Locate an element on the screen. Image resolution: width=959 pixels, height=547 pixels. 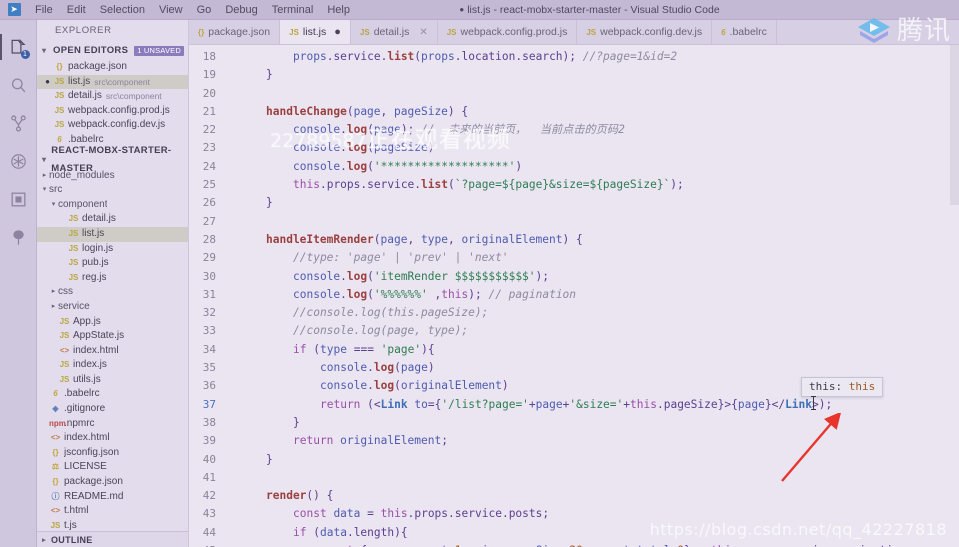
open-editor-item: {} package.json is located at coordinates (112, 67).